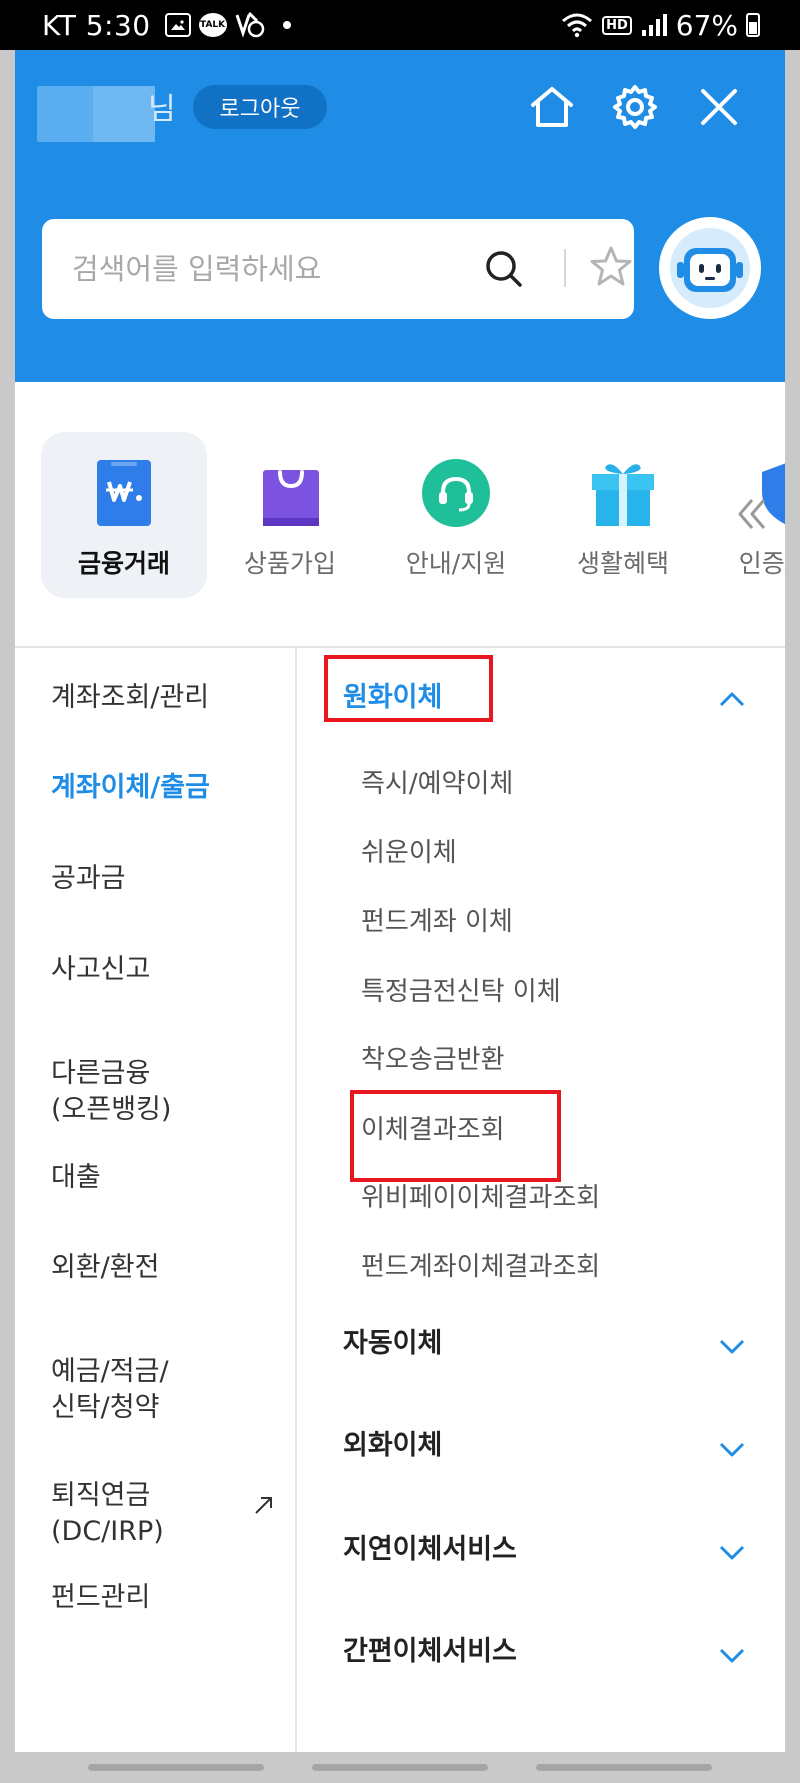 This screenshot has height=1783, width=800. I want to click on sub-item-fund-transfer: 펀드계좌 이체, so click(437, 922).